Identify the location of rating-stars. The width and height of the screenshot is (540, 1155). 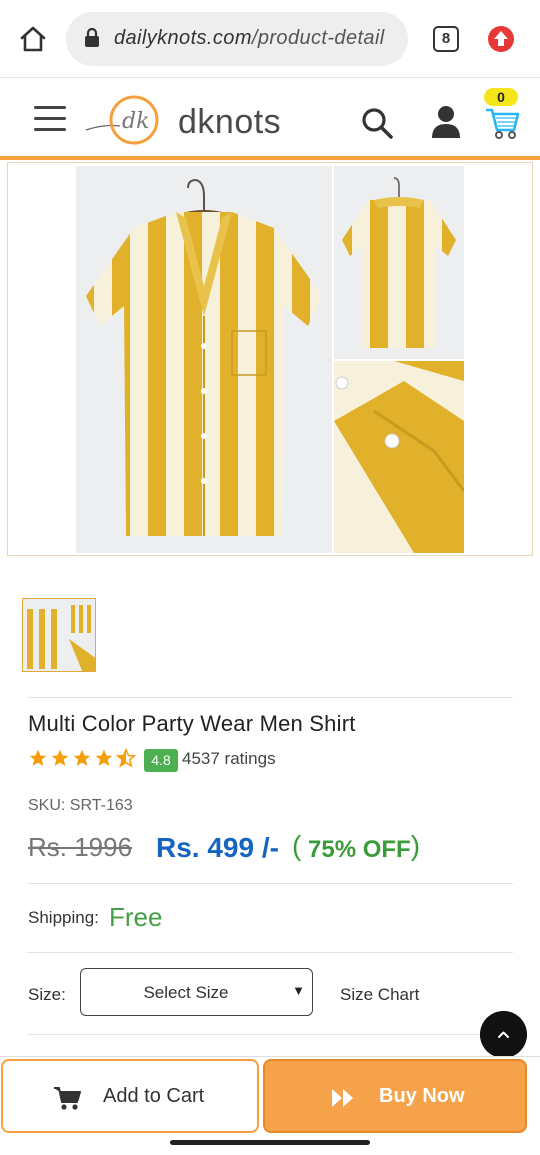
(82, 759).